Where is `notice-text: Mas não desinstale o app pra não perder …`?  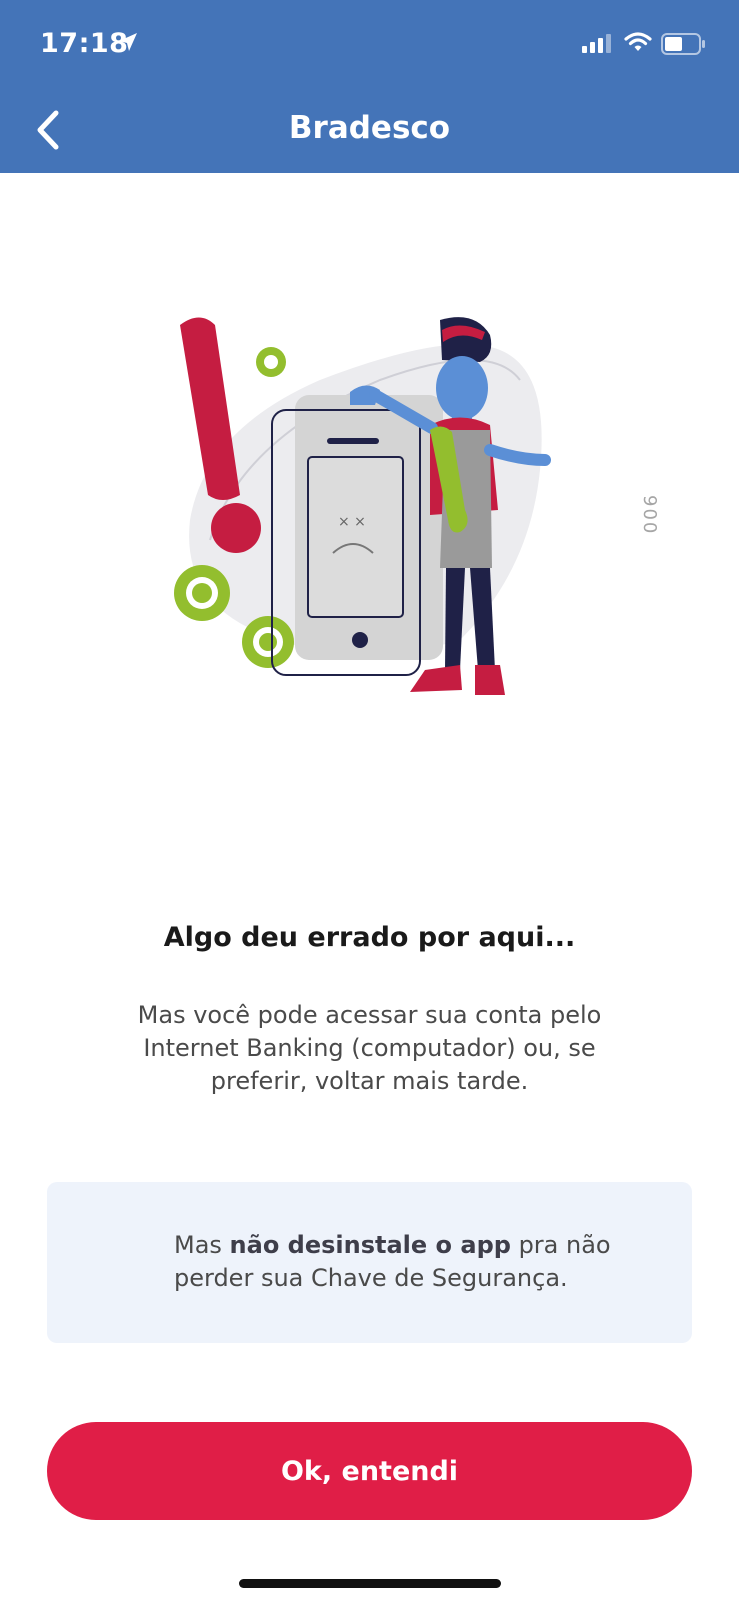 notice-text: Mas não desinstale o app pra não perder … is located at coordinates (414, 1262).